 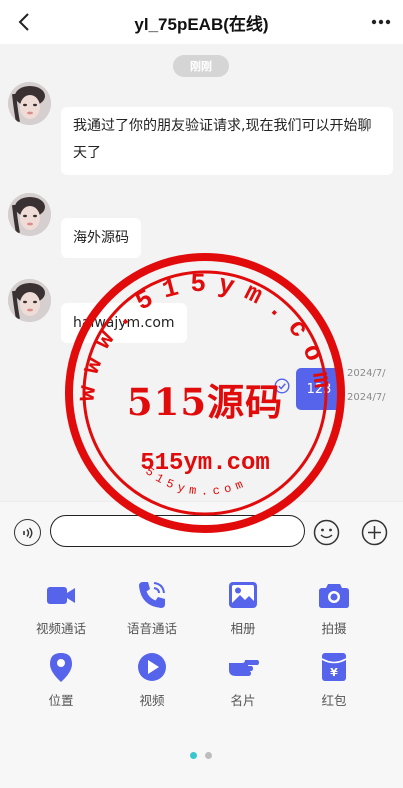 What do you see at coordinates (227, 141) in the screenshot?
I see `message-bubble: 我通过了你的朋友验证请求,现在我们可以开始聊 天了` at bounding box center [227, 141].